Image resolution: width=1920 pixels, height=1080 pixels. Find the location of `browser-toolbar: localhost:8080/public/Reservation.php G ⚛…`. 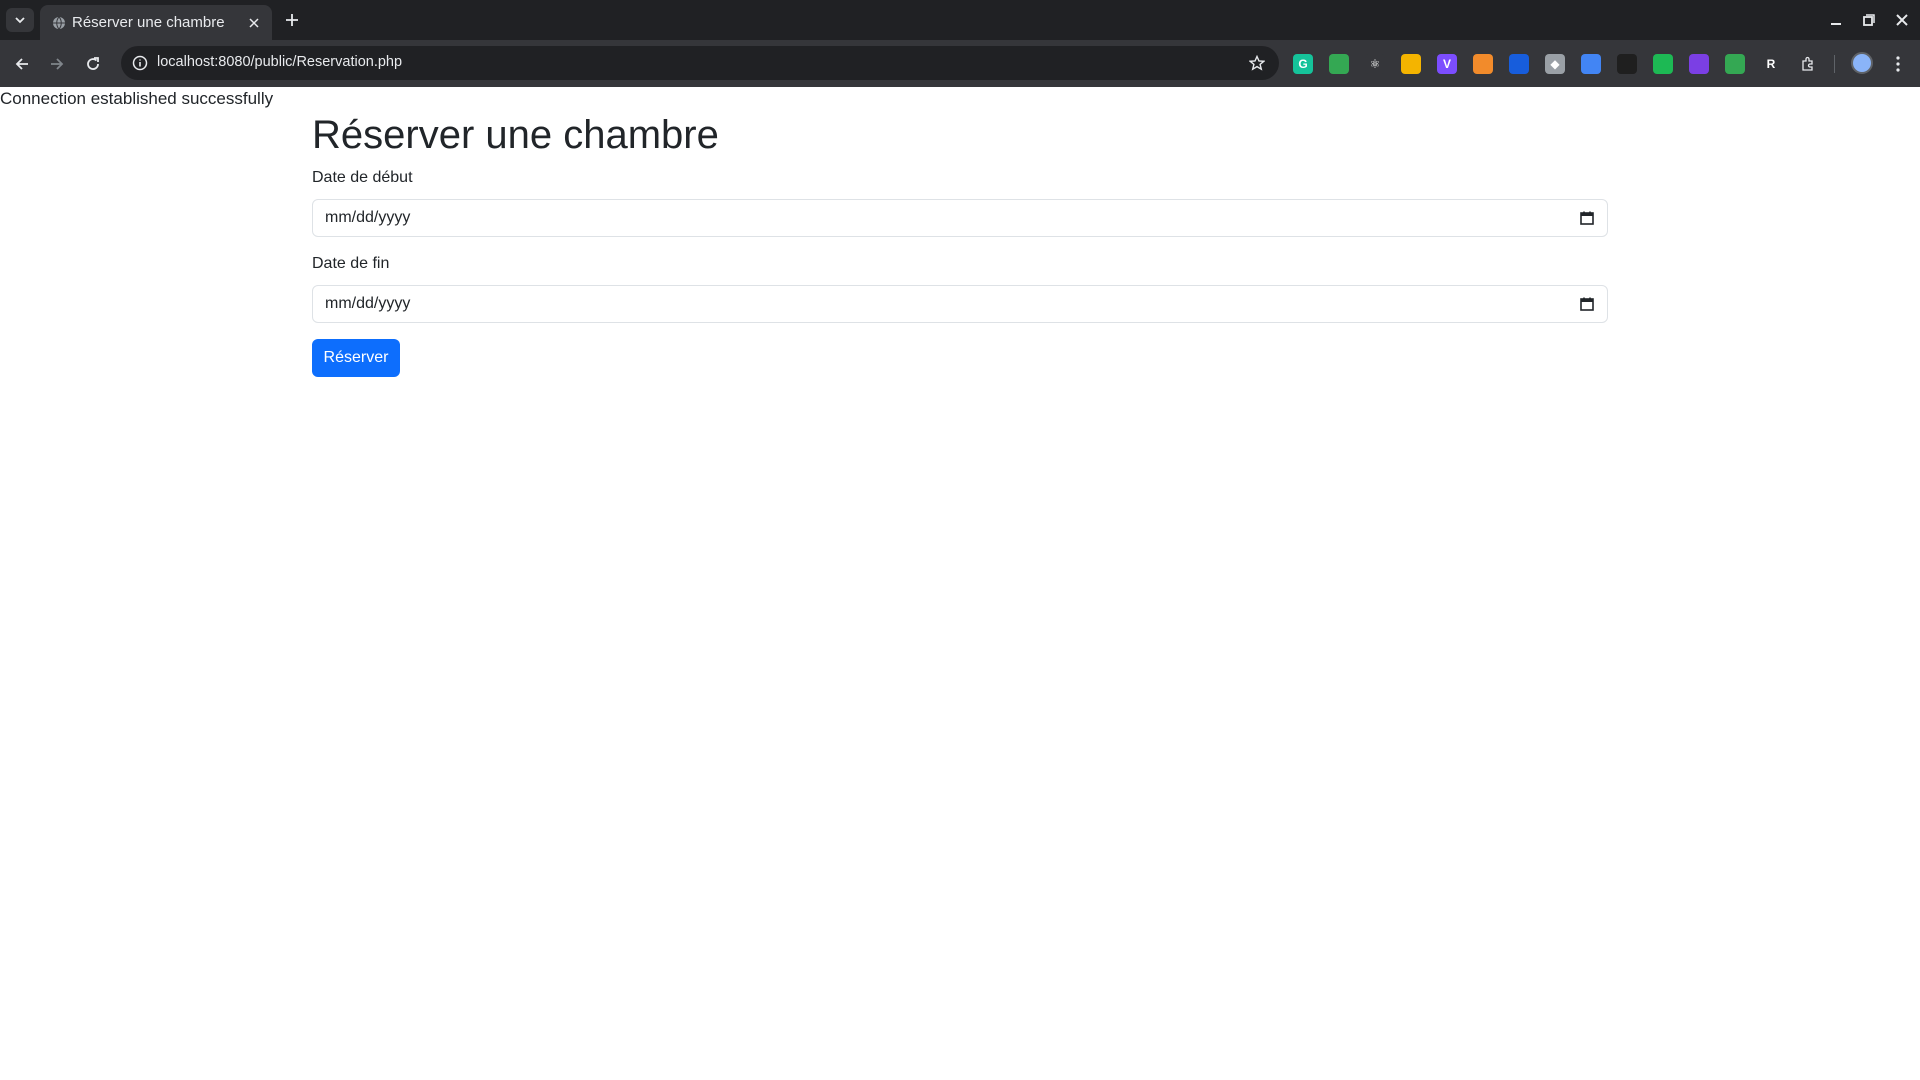

browser-toolbar: localhost:8080/public/Reservation.php G ⚛… is located at coordinates (960, 63).